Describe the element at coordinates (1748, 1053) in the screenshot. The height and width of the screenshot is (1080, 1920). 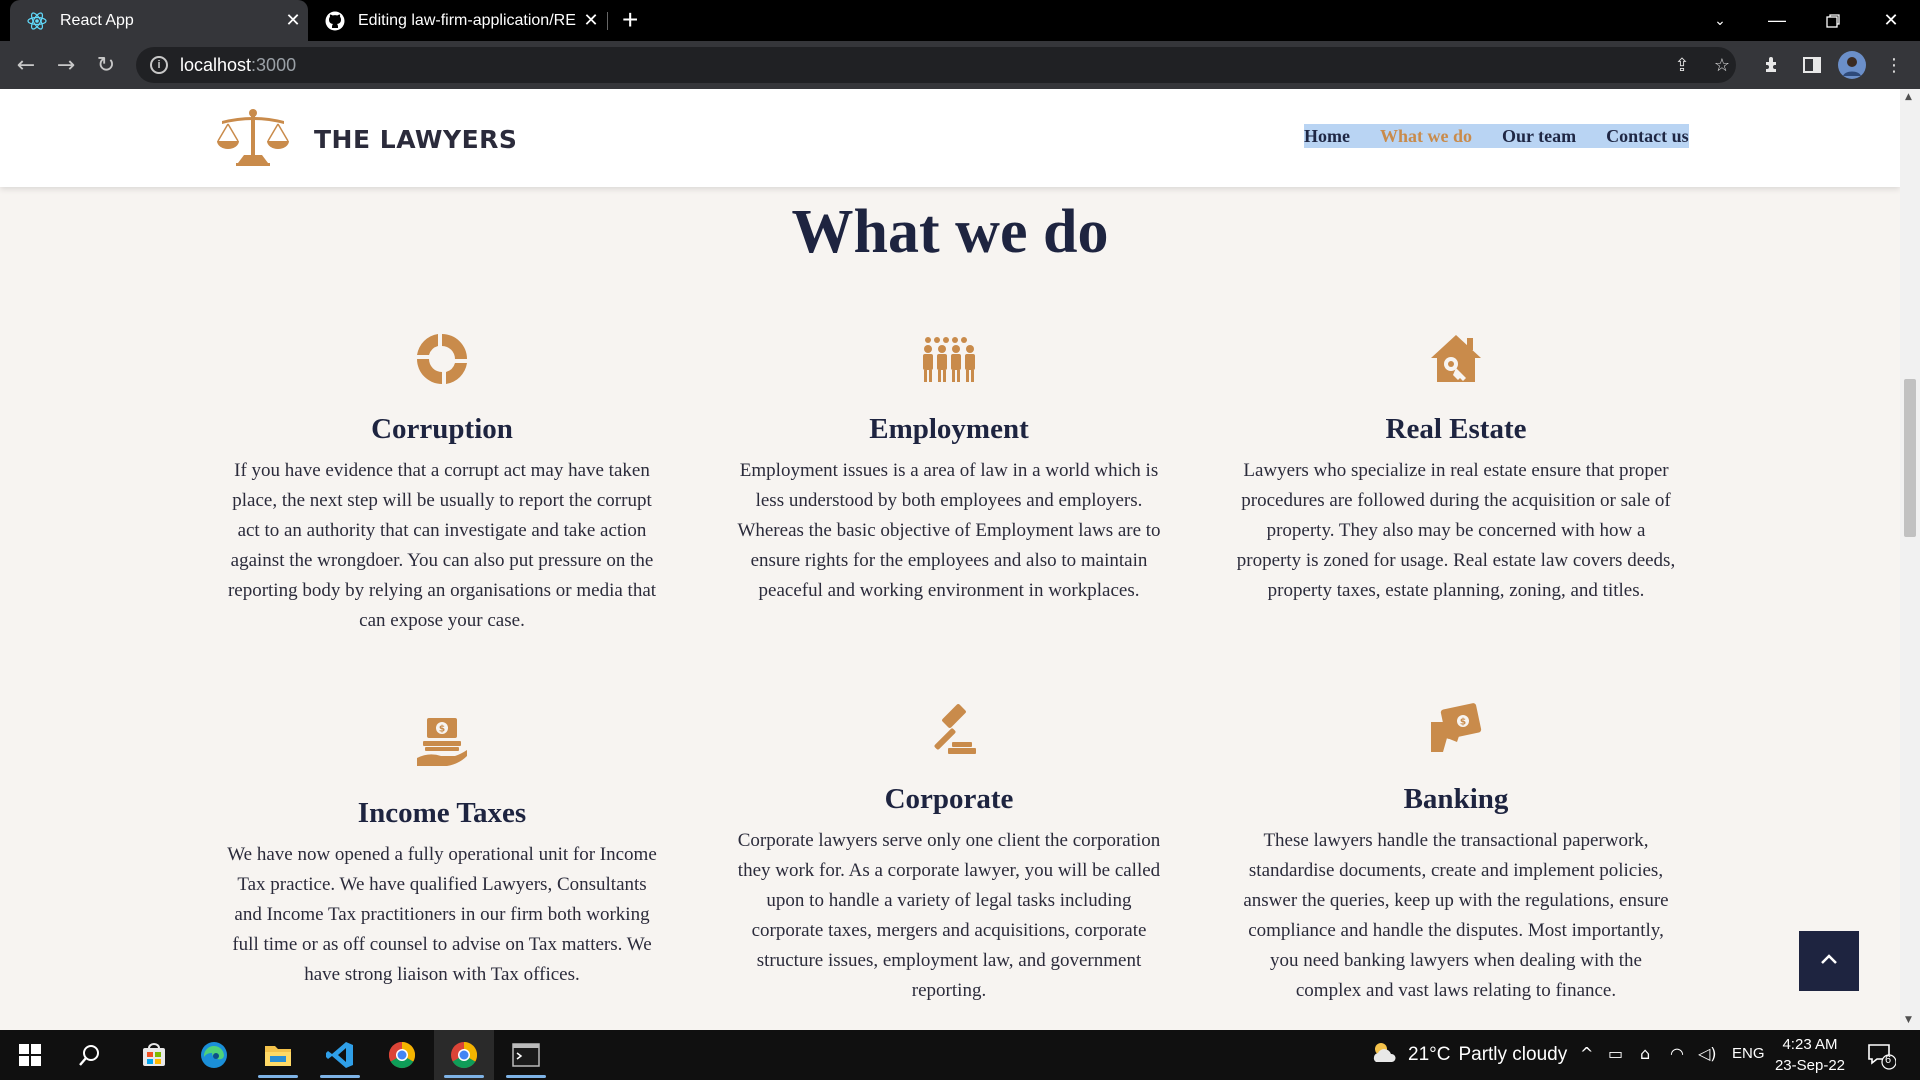
I see `language-indicator: ENG` at that location.